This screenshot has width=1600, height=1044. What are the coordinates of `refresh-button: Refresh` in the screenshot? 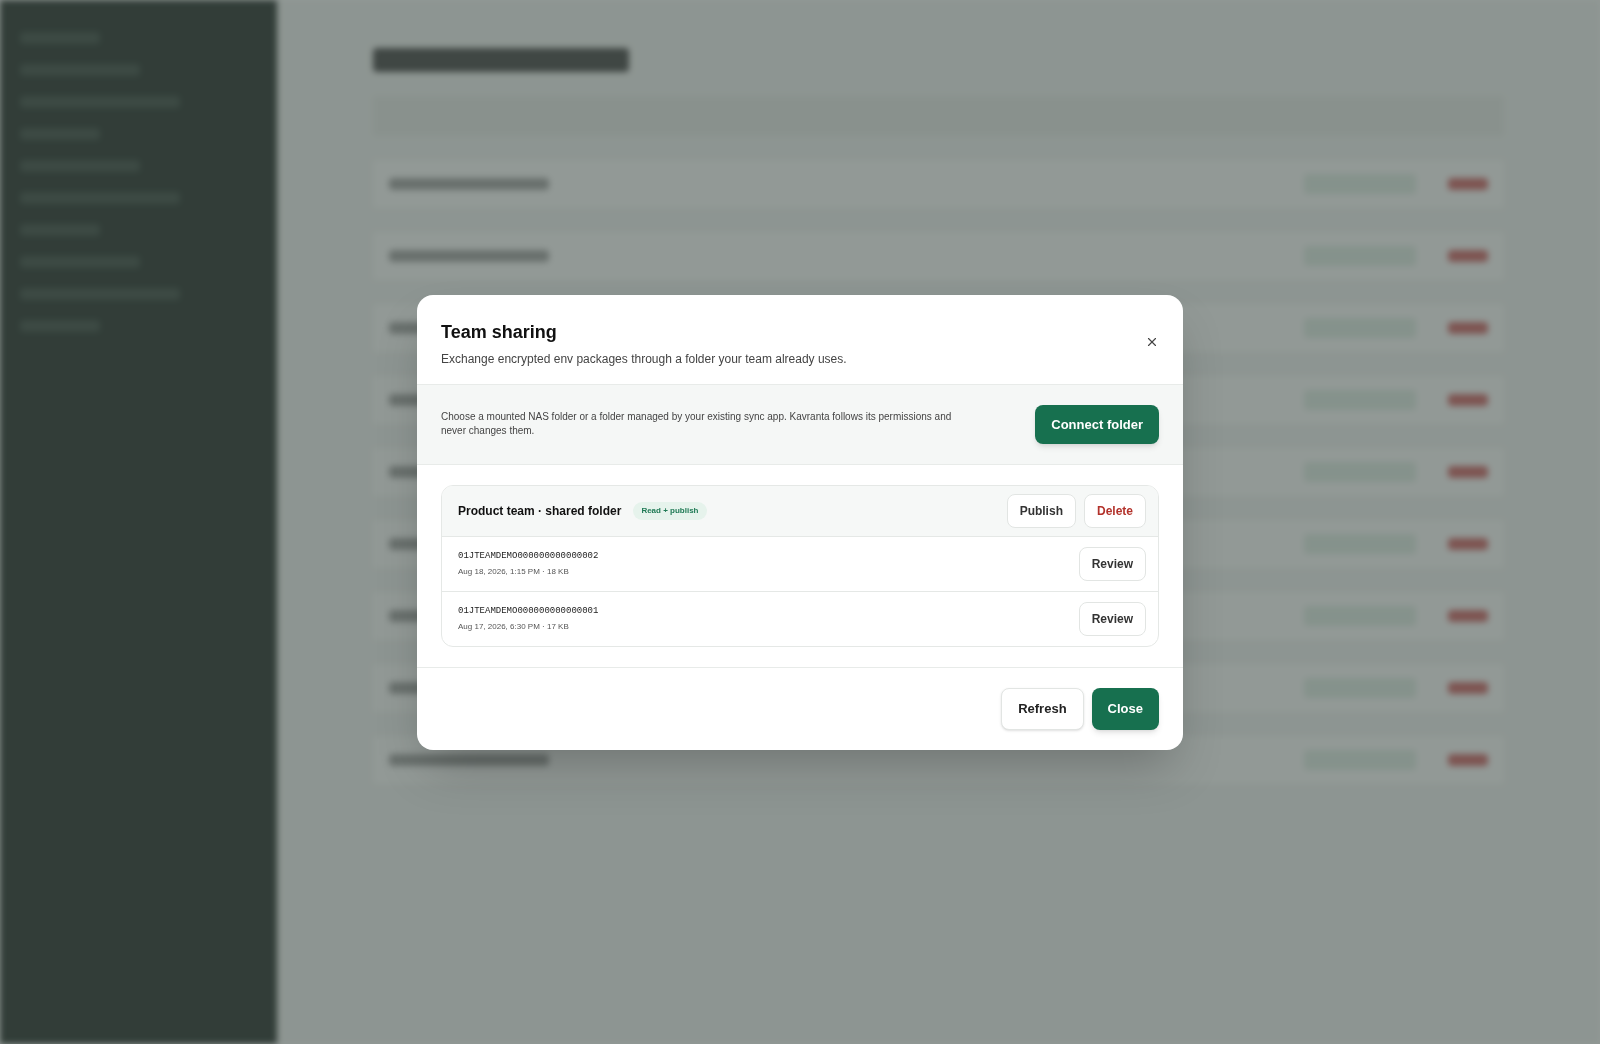 It's located at (1042, 709).